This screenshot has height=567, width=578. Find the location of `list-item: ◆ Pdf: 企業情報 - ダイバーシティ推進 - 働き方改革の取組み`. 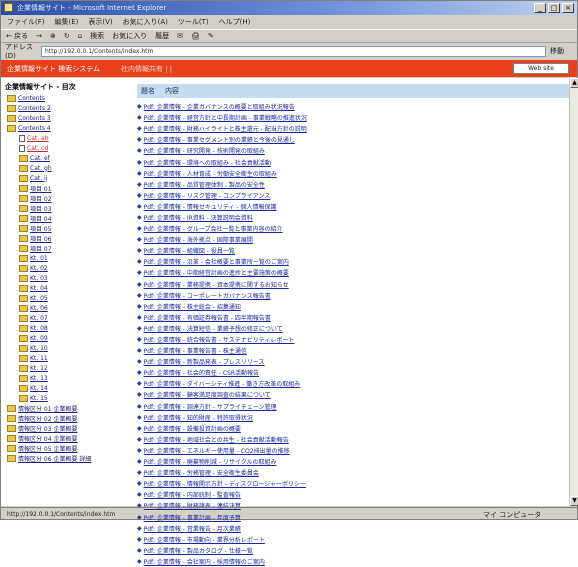

list-item: ◆ Pdf: 企業情報 - ダイバーシティ推進 - 働き方改革の取組み is located at coordinates (354, 383).